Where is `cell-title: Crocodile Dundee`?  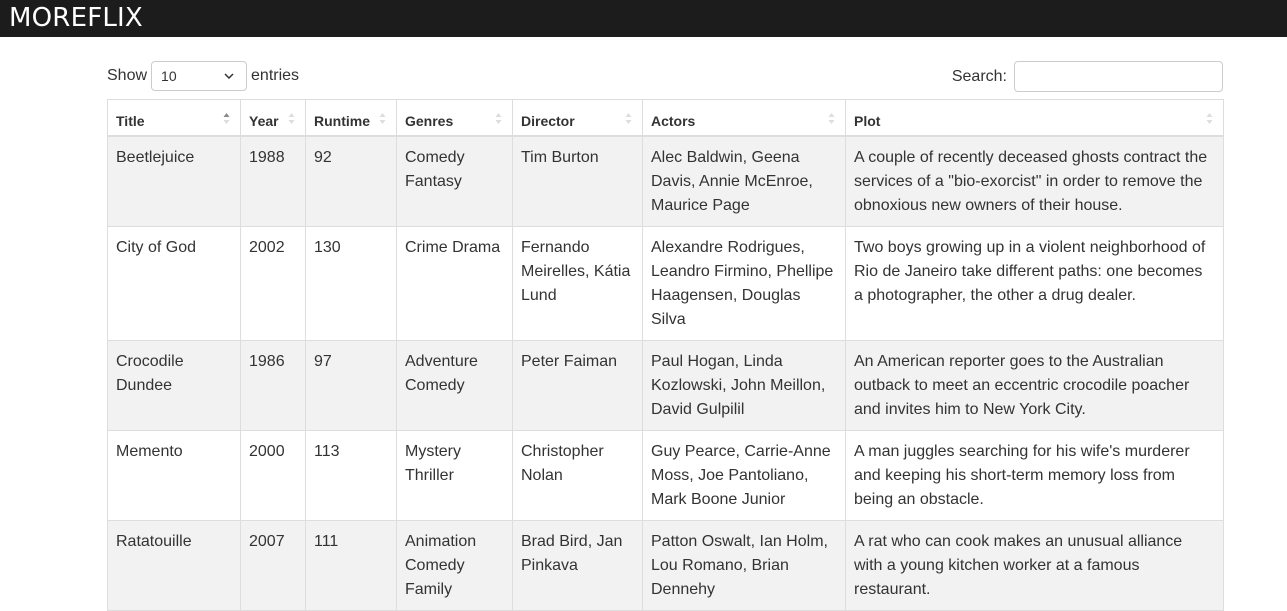
cell-title: Crocodile Dundee is located at coordinates (174, 385).